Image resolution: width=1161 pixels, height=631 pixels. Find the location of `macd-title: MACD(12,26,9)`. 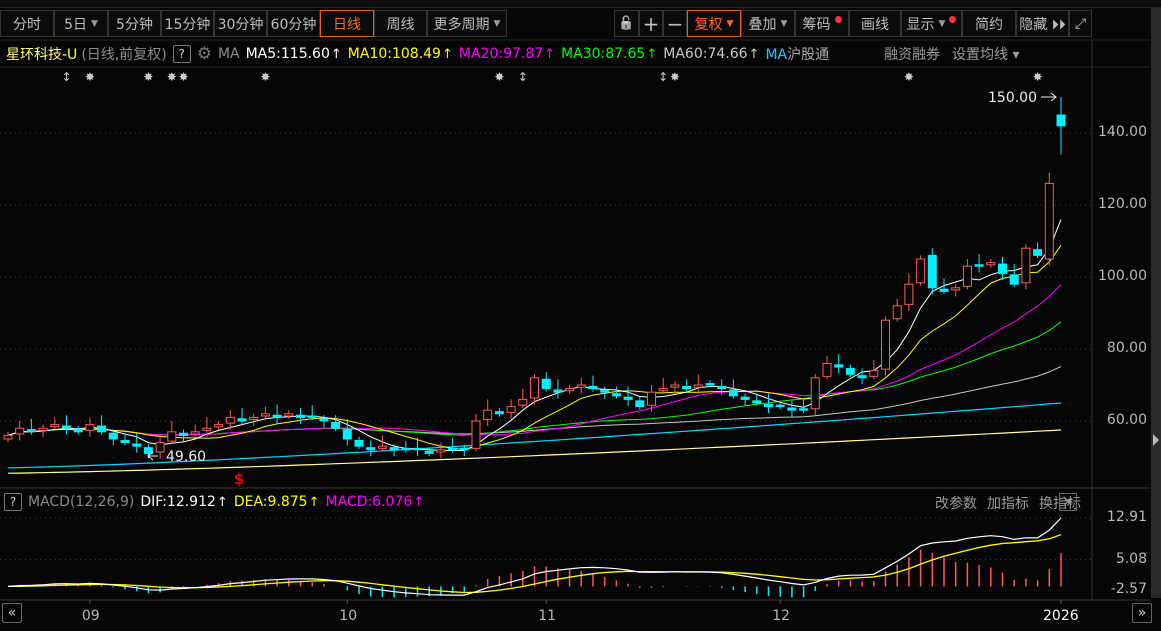

macd-title: MACD(12,26,9) is located at coordinates (81, 502).